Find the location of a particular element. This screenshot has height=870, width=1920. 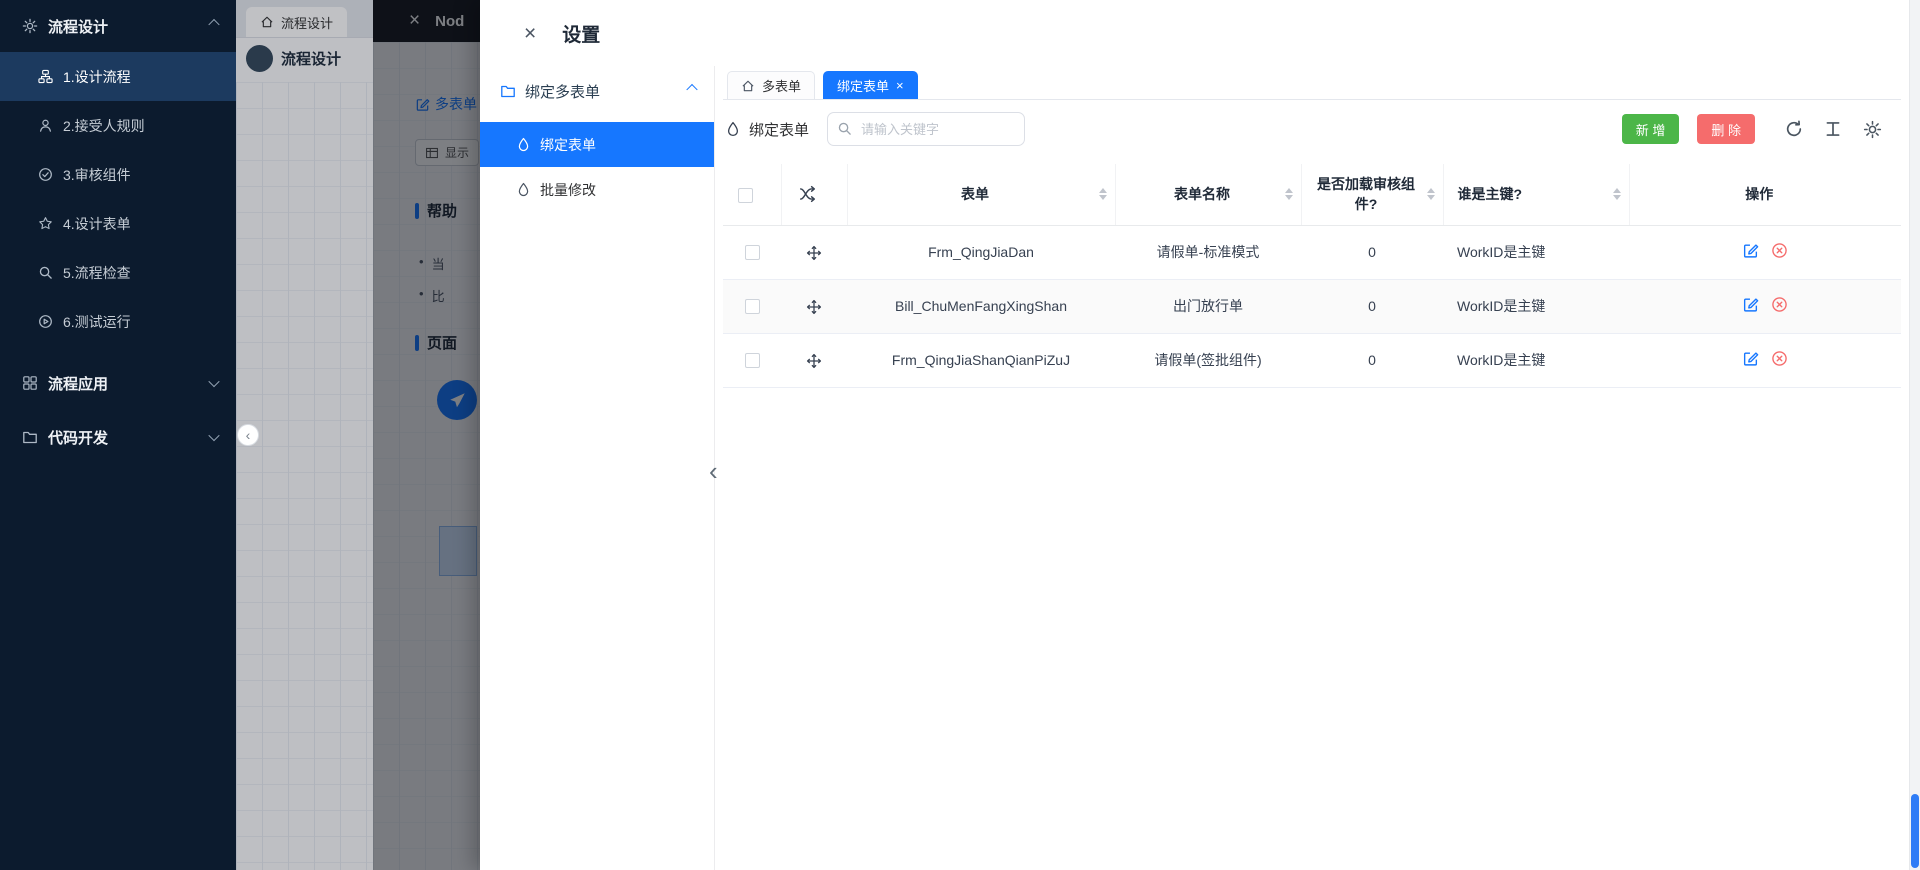

star-icon is located at coordinates (45, 223).